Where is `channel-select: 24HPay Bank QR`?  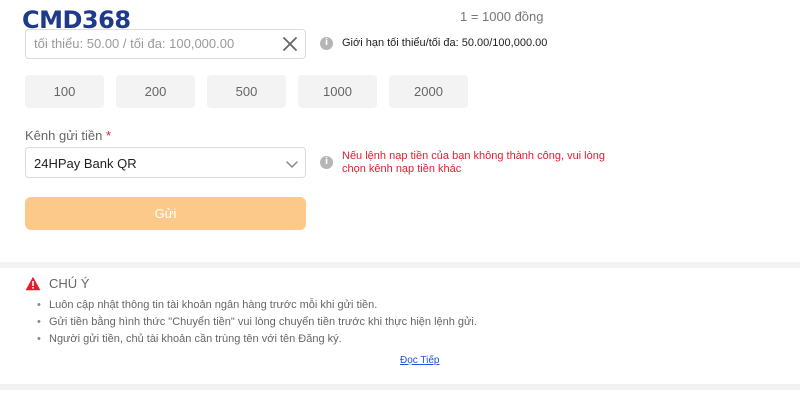 channel-select: 24HPay Bank QR is located at coordinates (165, 162).